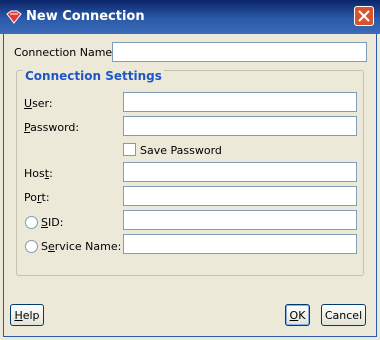  I want to click on service-name-radio, so click(31, 246).